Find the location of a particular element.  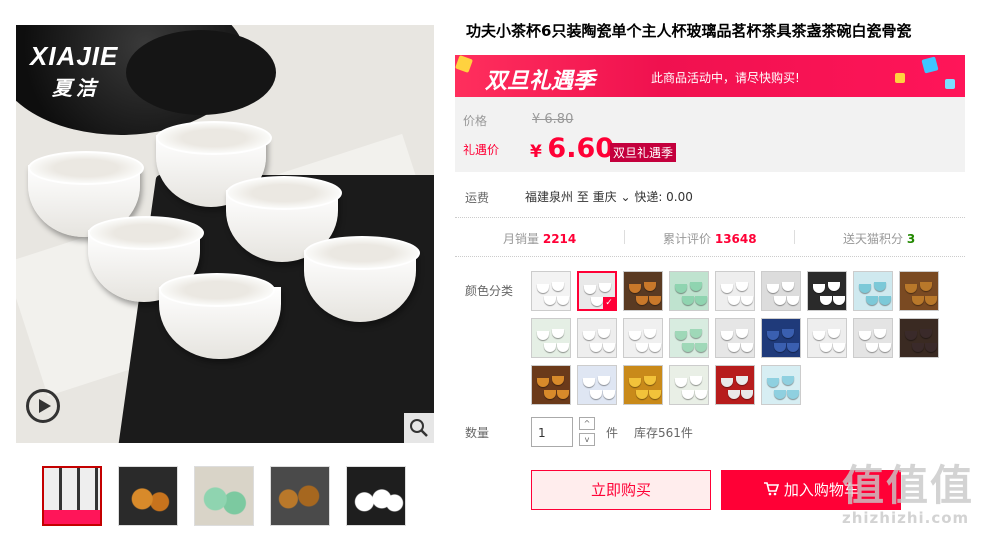

tmall-points: 送天猫积分 3 is located at coordinates (879, 238).